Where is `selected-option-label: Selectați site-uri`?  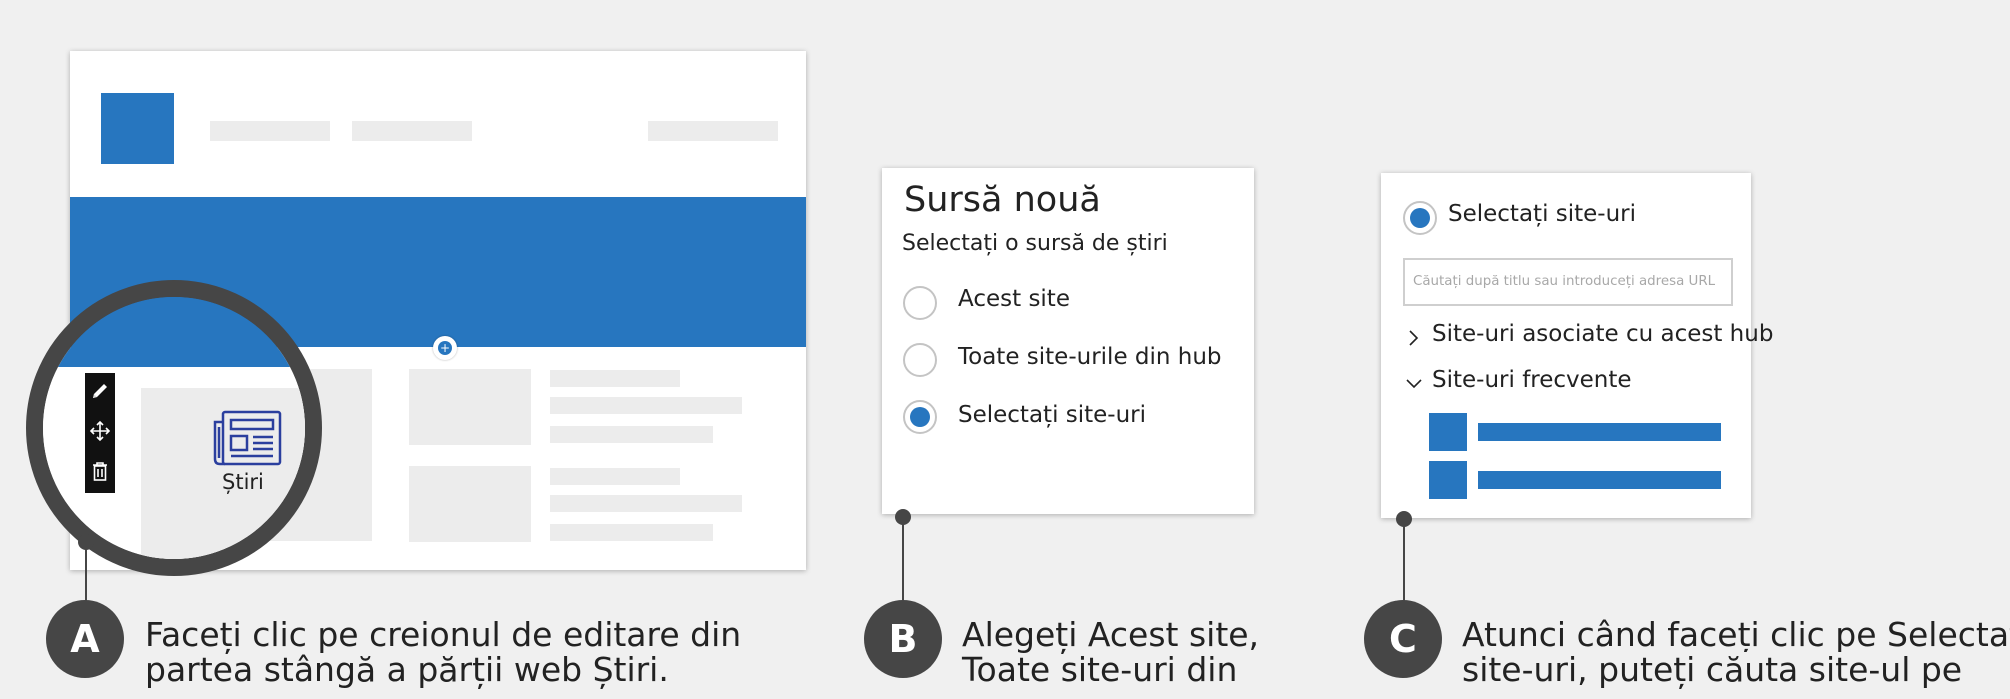 selected-option-label: Selectați site-uri is located at coordinates (1542, 214).